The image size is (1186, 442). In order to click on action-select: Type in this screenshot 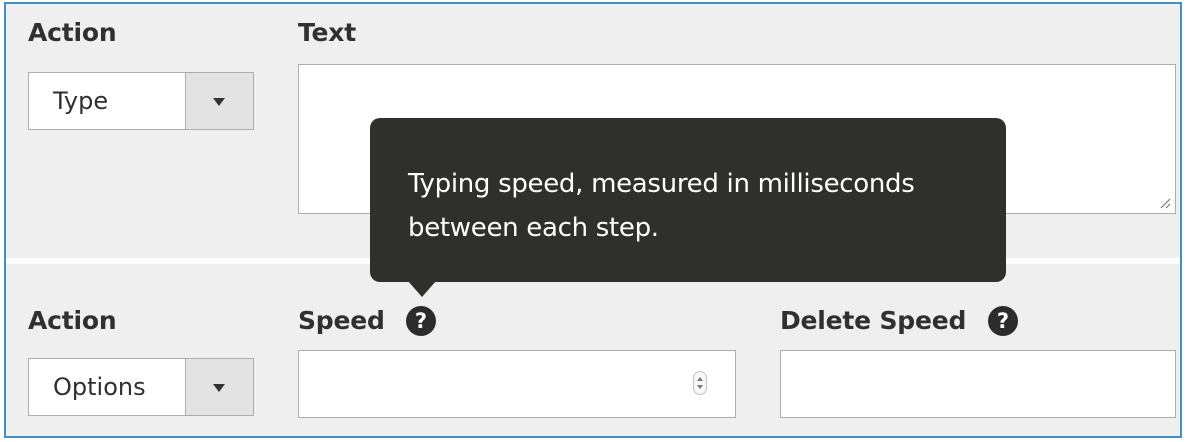, I will do `click(141, 101)`.